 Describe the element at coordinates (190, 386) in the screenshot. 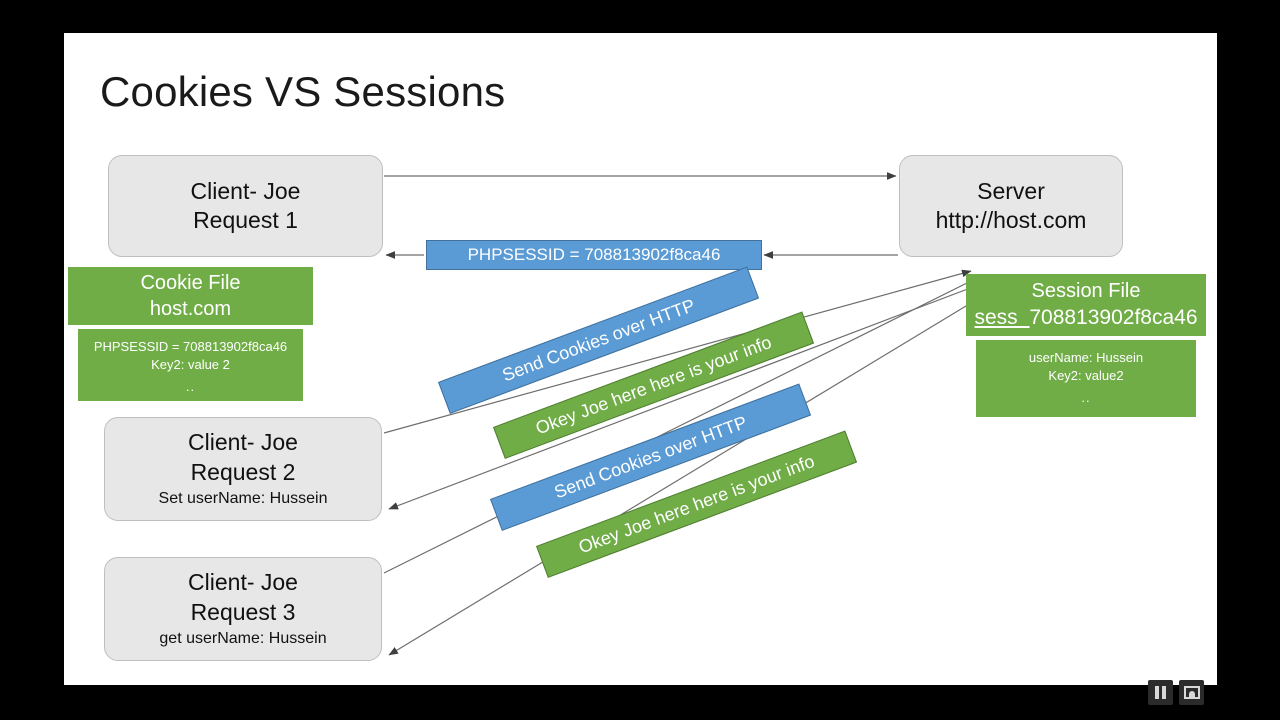

I see `cookie-entry-ellipsis: ..` at that location.